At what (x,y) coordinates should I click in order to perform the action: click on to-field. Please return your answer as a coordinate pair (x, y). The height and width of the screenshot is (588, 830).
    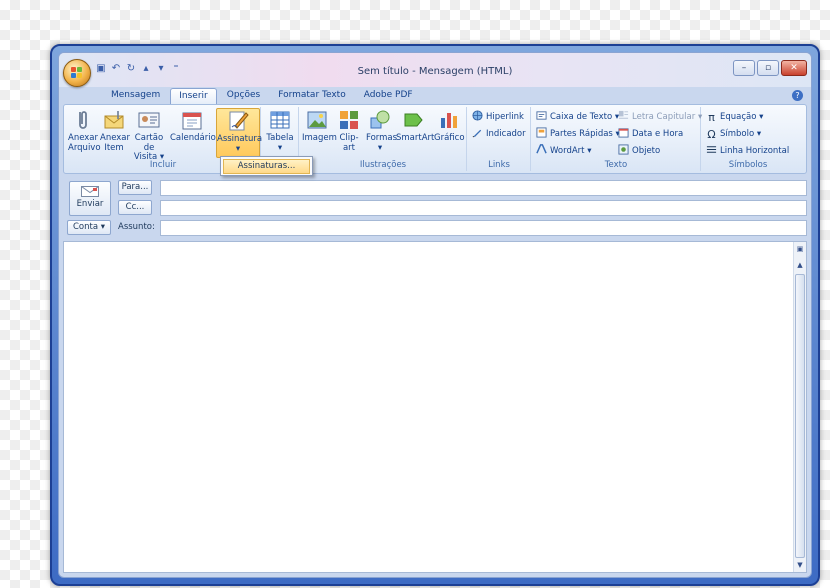
    Looking at the image, I should click on (483, 188).